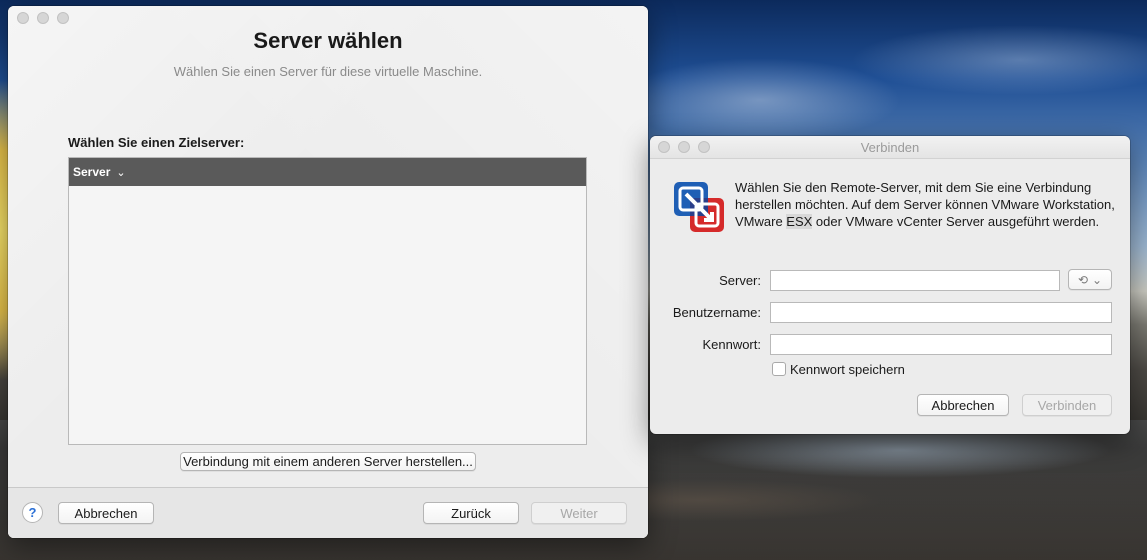 Image resolution: width=1147 pixels, height=560 pixels. Describe the element at coordinates (106, 513) in the screenshot. I see `cancel-button: Abbrechen` at that location.